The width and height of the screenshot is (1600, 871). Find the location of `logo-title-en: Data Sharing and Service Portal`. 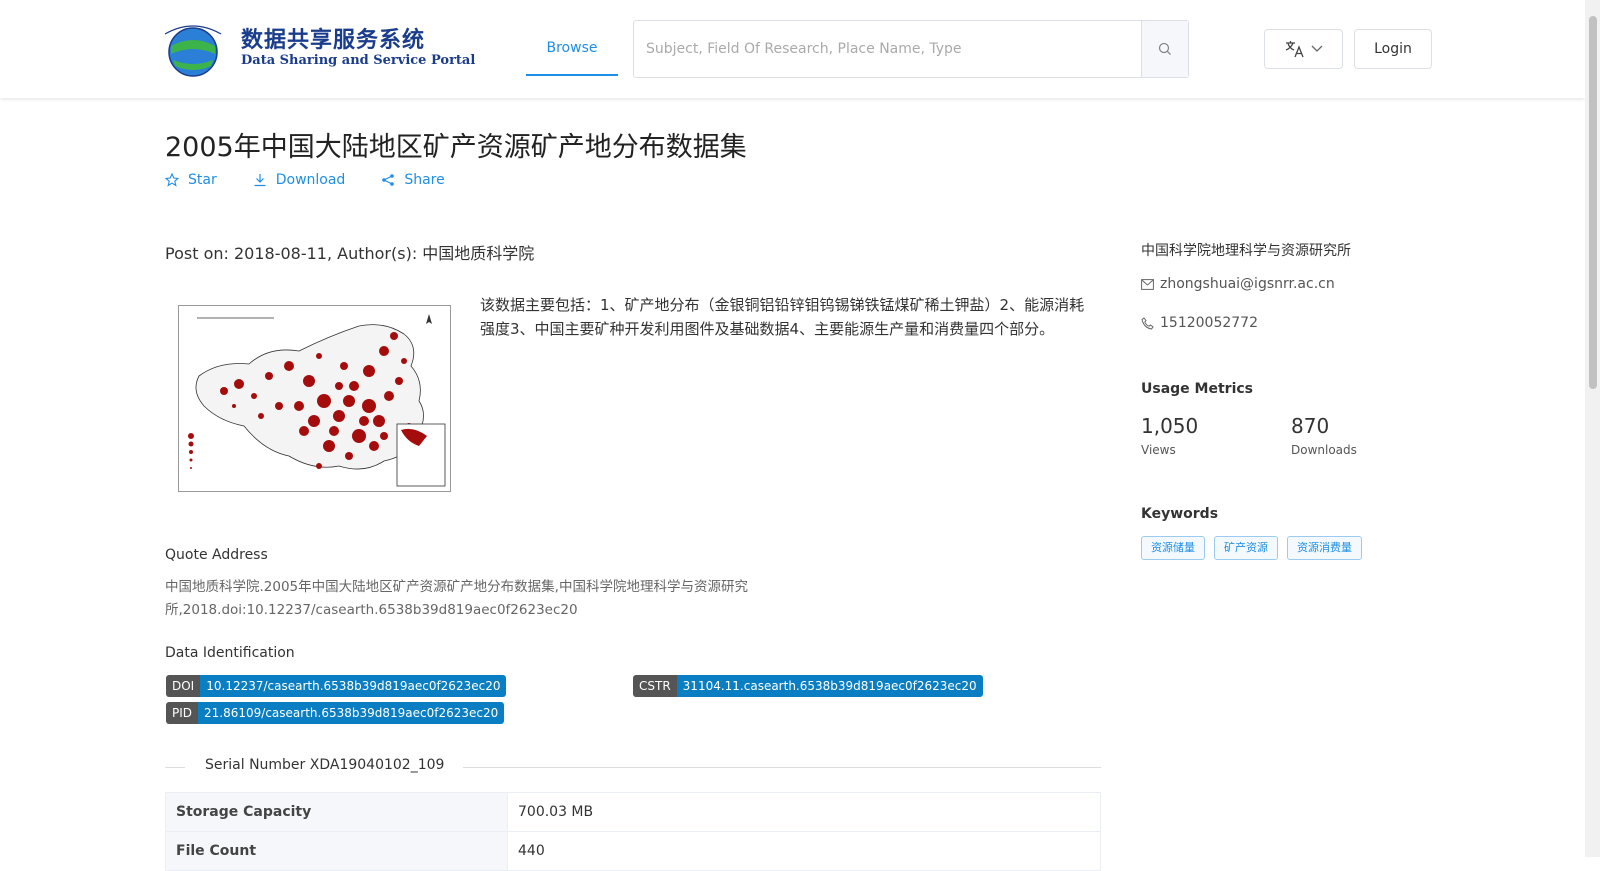

logo-title-en: Data Sharing and Service Portal is located at coordinates (358, 60).